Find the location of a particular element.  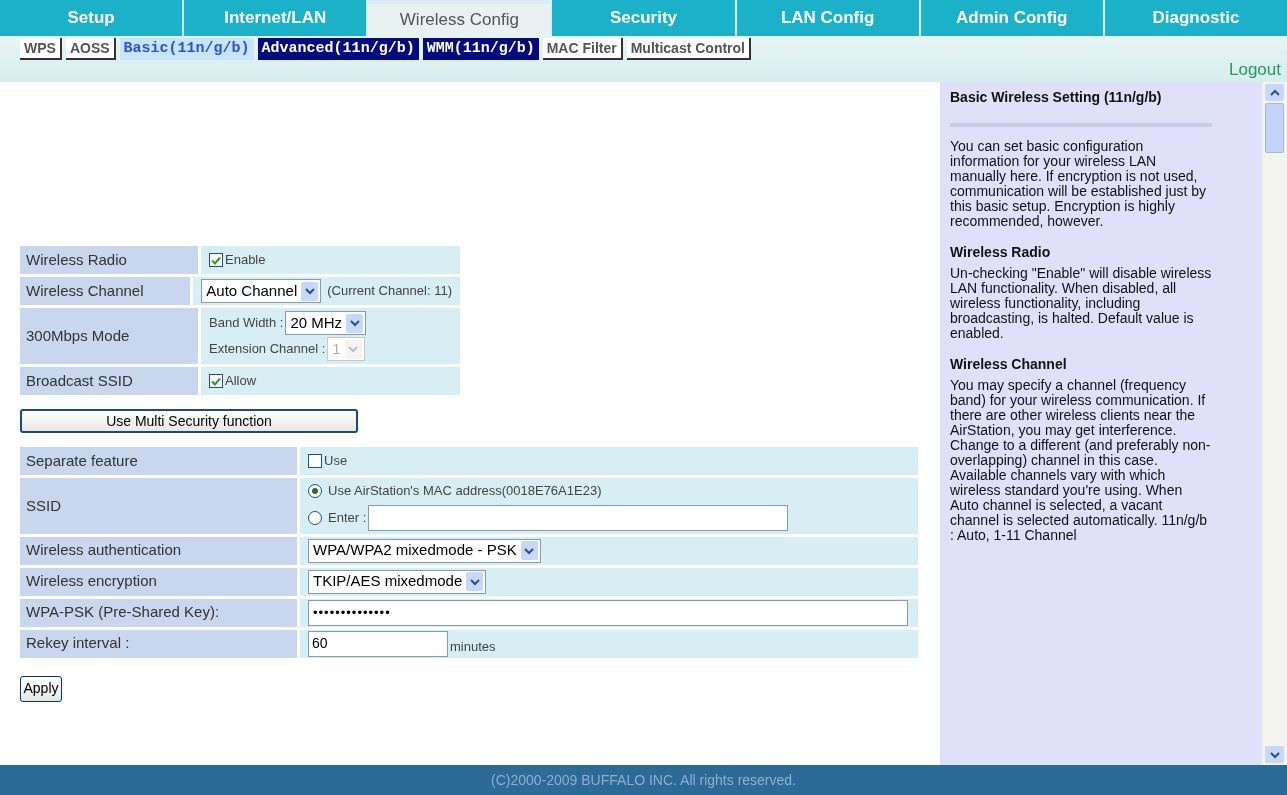

row-label: Wireless encryption is located at coordinates (158, 581).